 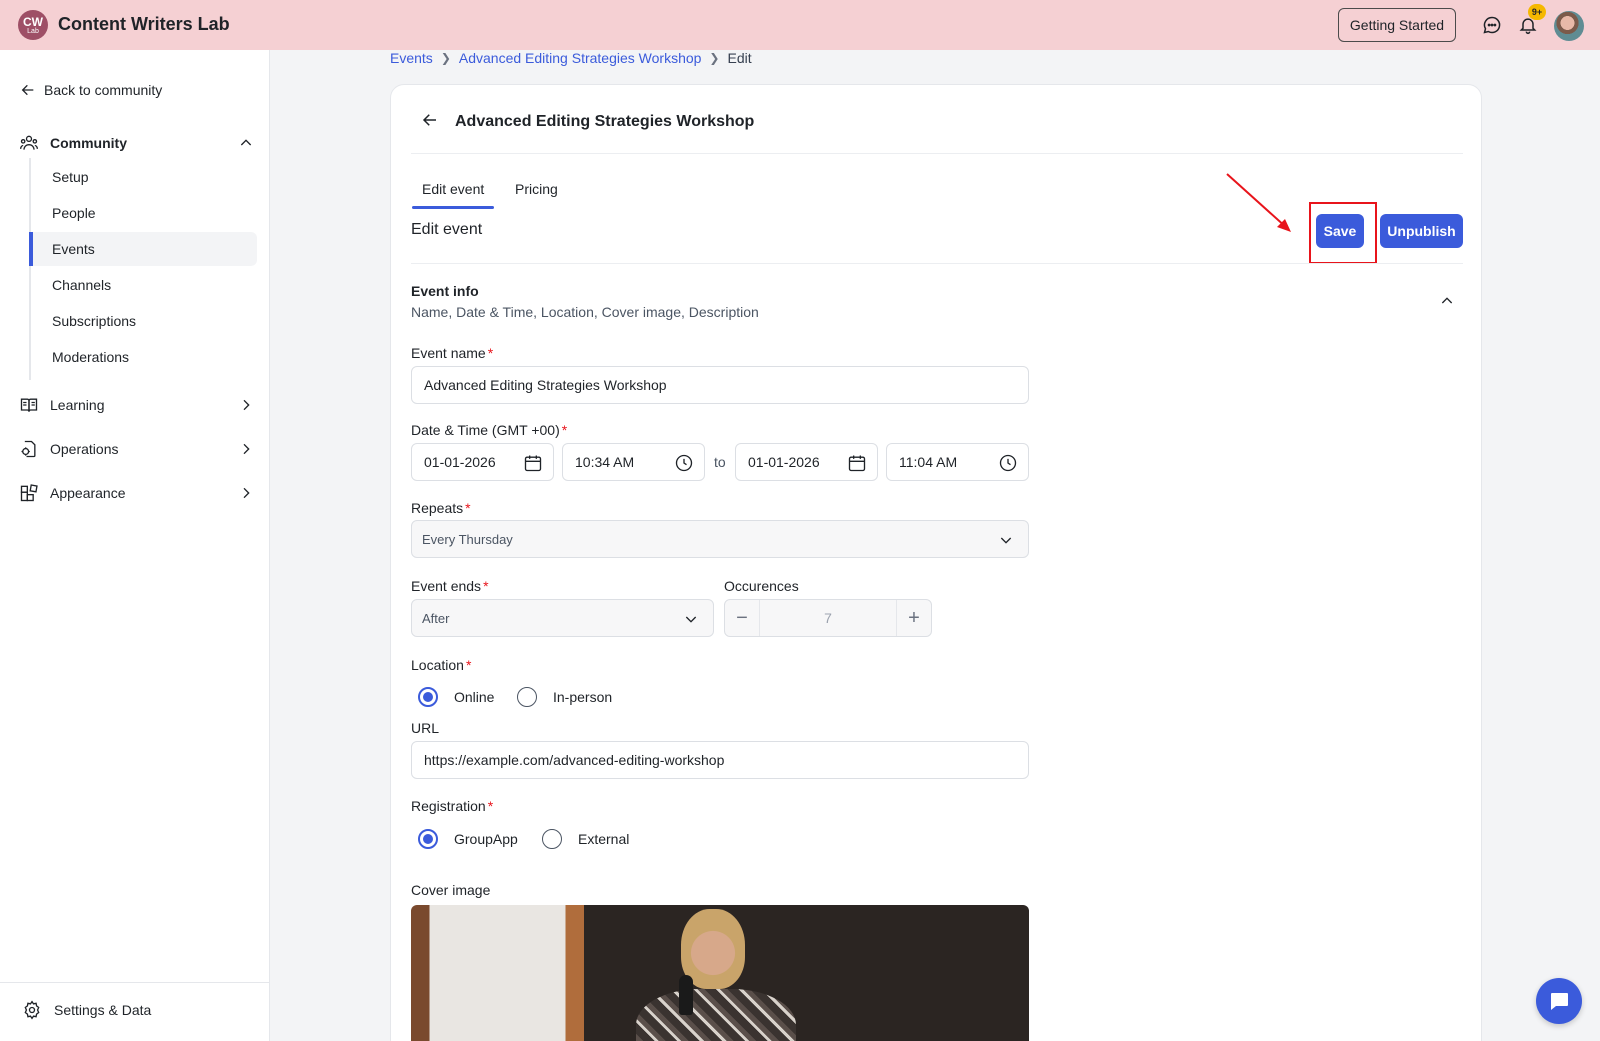 I want to click on chat-icon, so click(x=1492, y=25).